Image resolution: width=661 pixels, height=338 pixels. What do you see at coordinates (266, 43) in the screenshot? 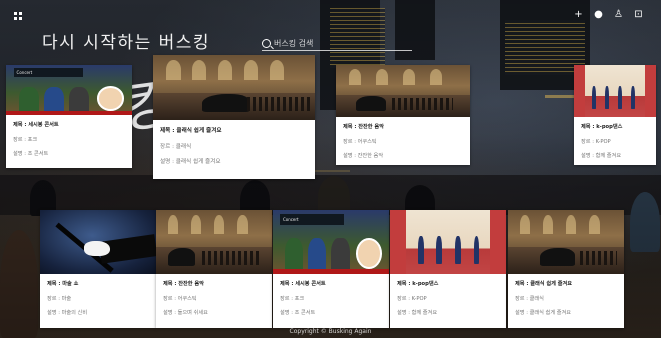
I see `search-icon` at bounding box center [266, 43].